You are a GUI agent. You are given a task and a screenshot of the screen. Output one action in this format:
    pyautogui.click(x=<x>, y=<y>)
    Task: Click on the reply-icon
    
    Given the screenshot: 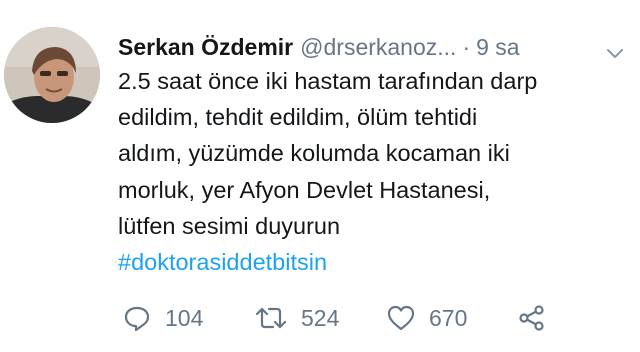 What is the action you would take?
    pyautogui.click(x=137, y=318)
    